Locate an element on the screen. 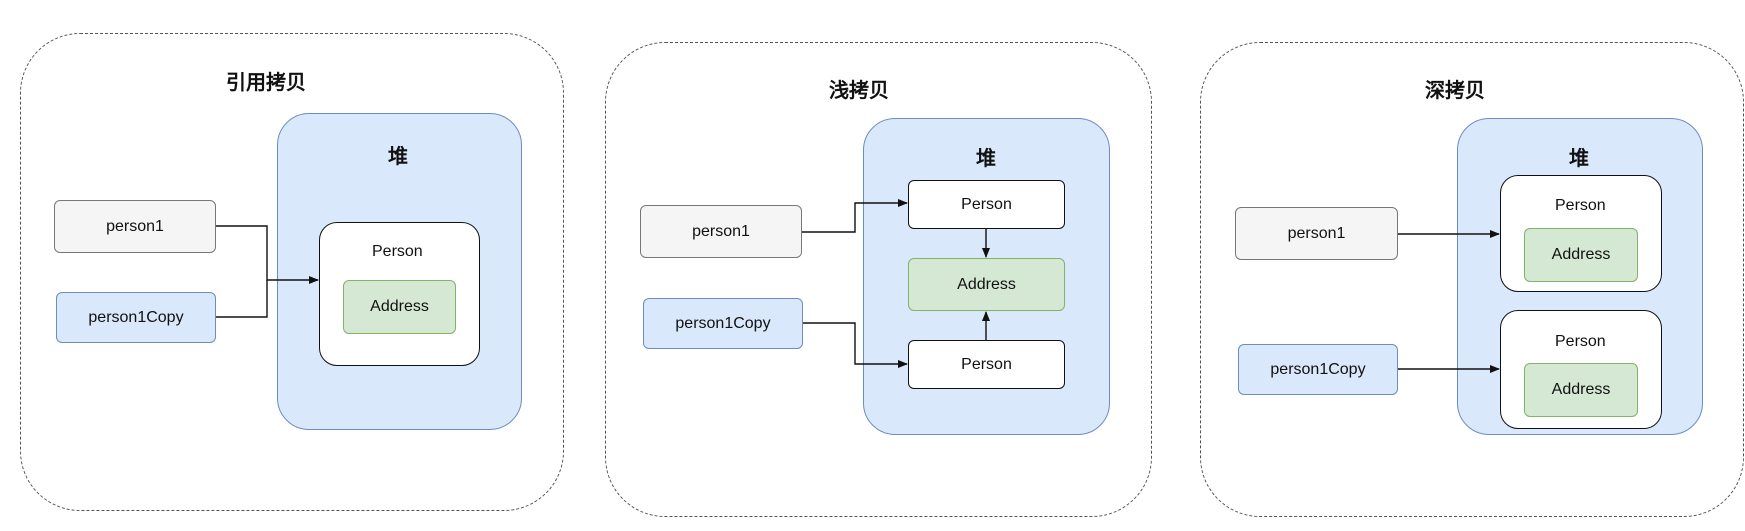 Image resolution: width=1745 pixels, height=531 pixels. arrow-person1copy-to-person is located at coordinates (242, 299).